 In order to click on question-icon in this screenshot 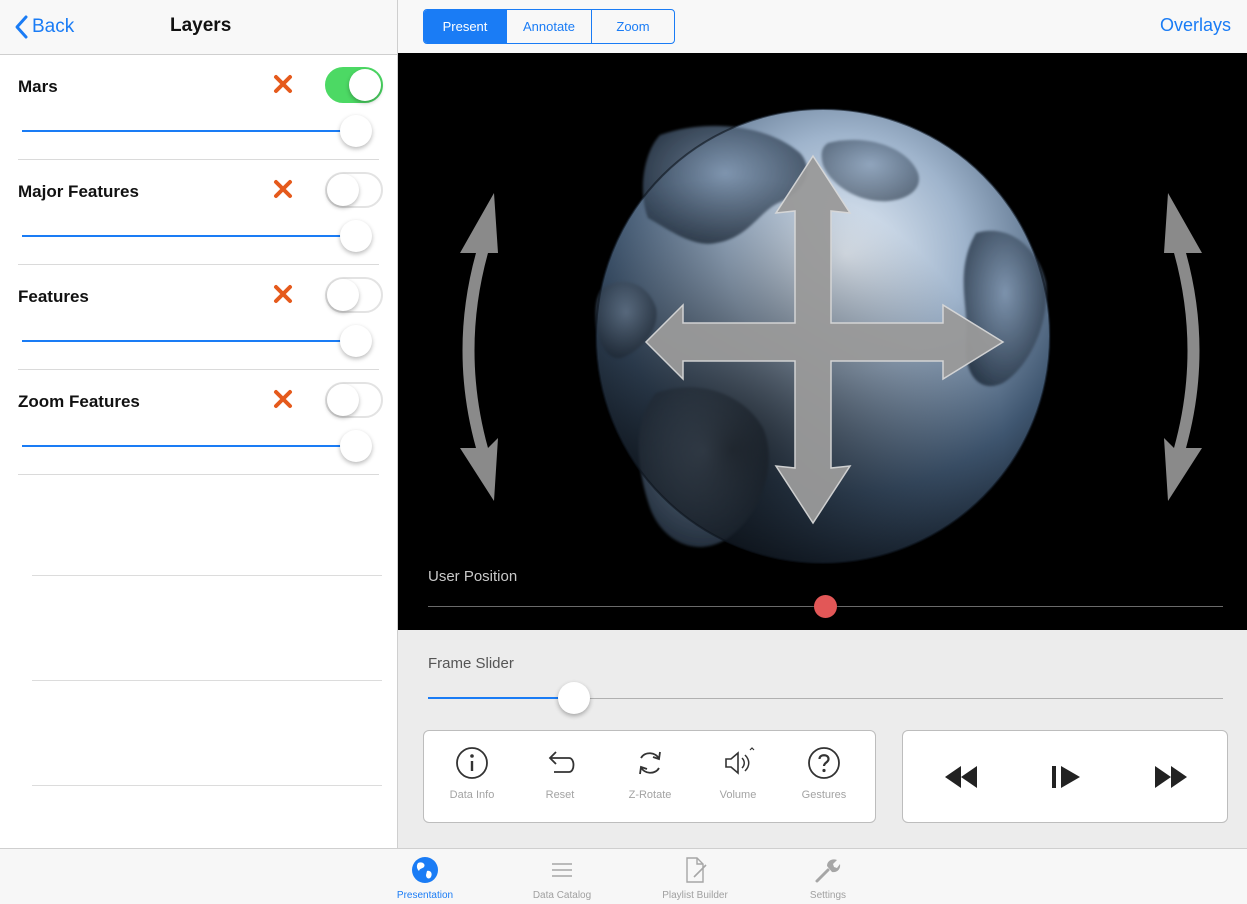, I will do `click(824, 763)`.